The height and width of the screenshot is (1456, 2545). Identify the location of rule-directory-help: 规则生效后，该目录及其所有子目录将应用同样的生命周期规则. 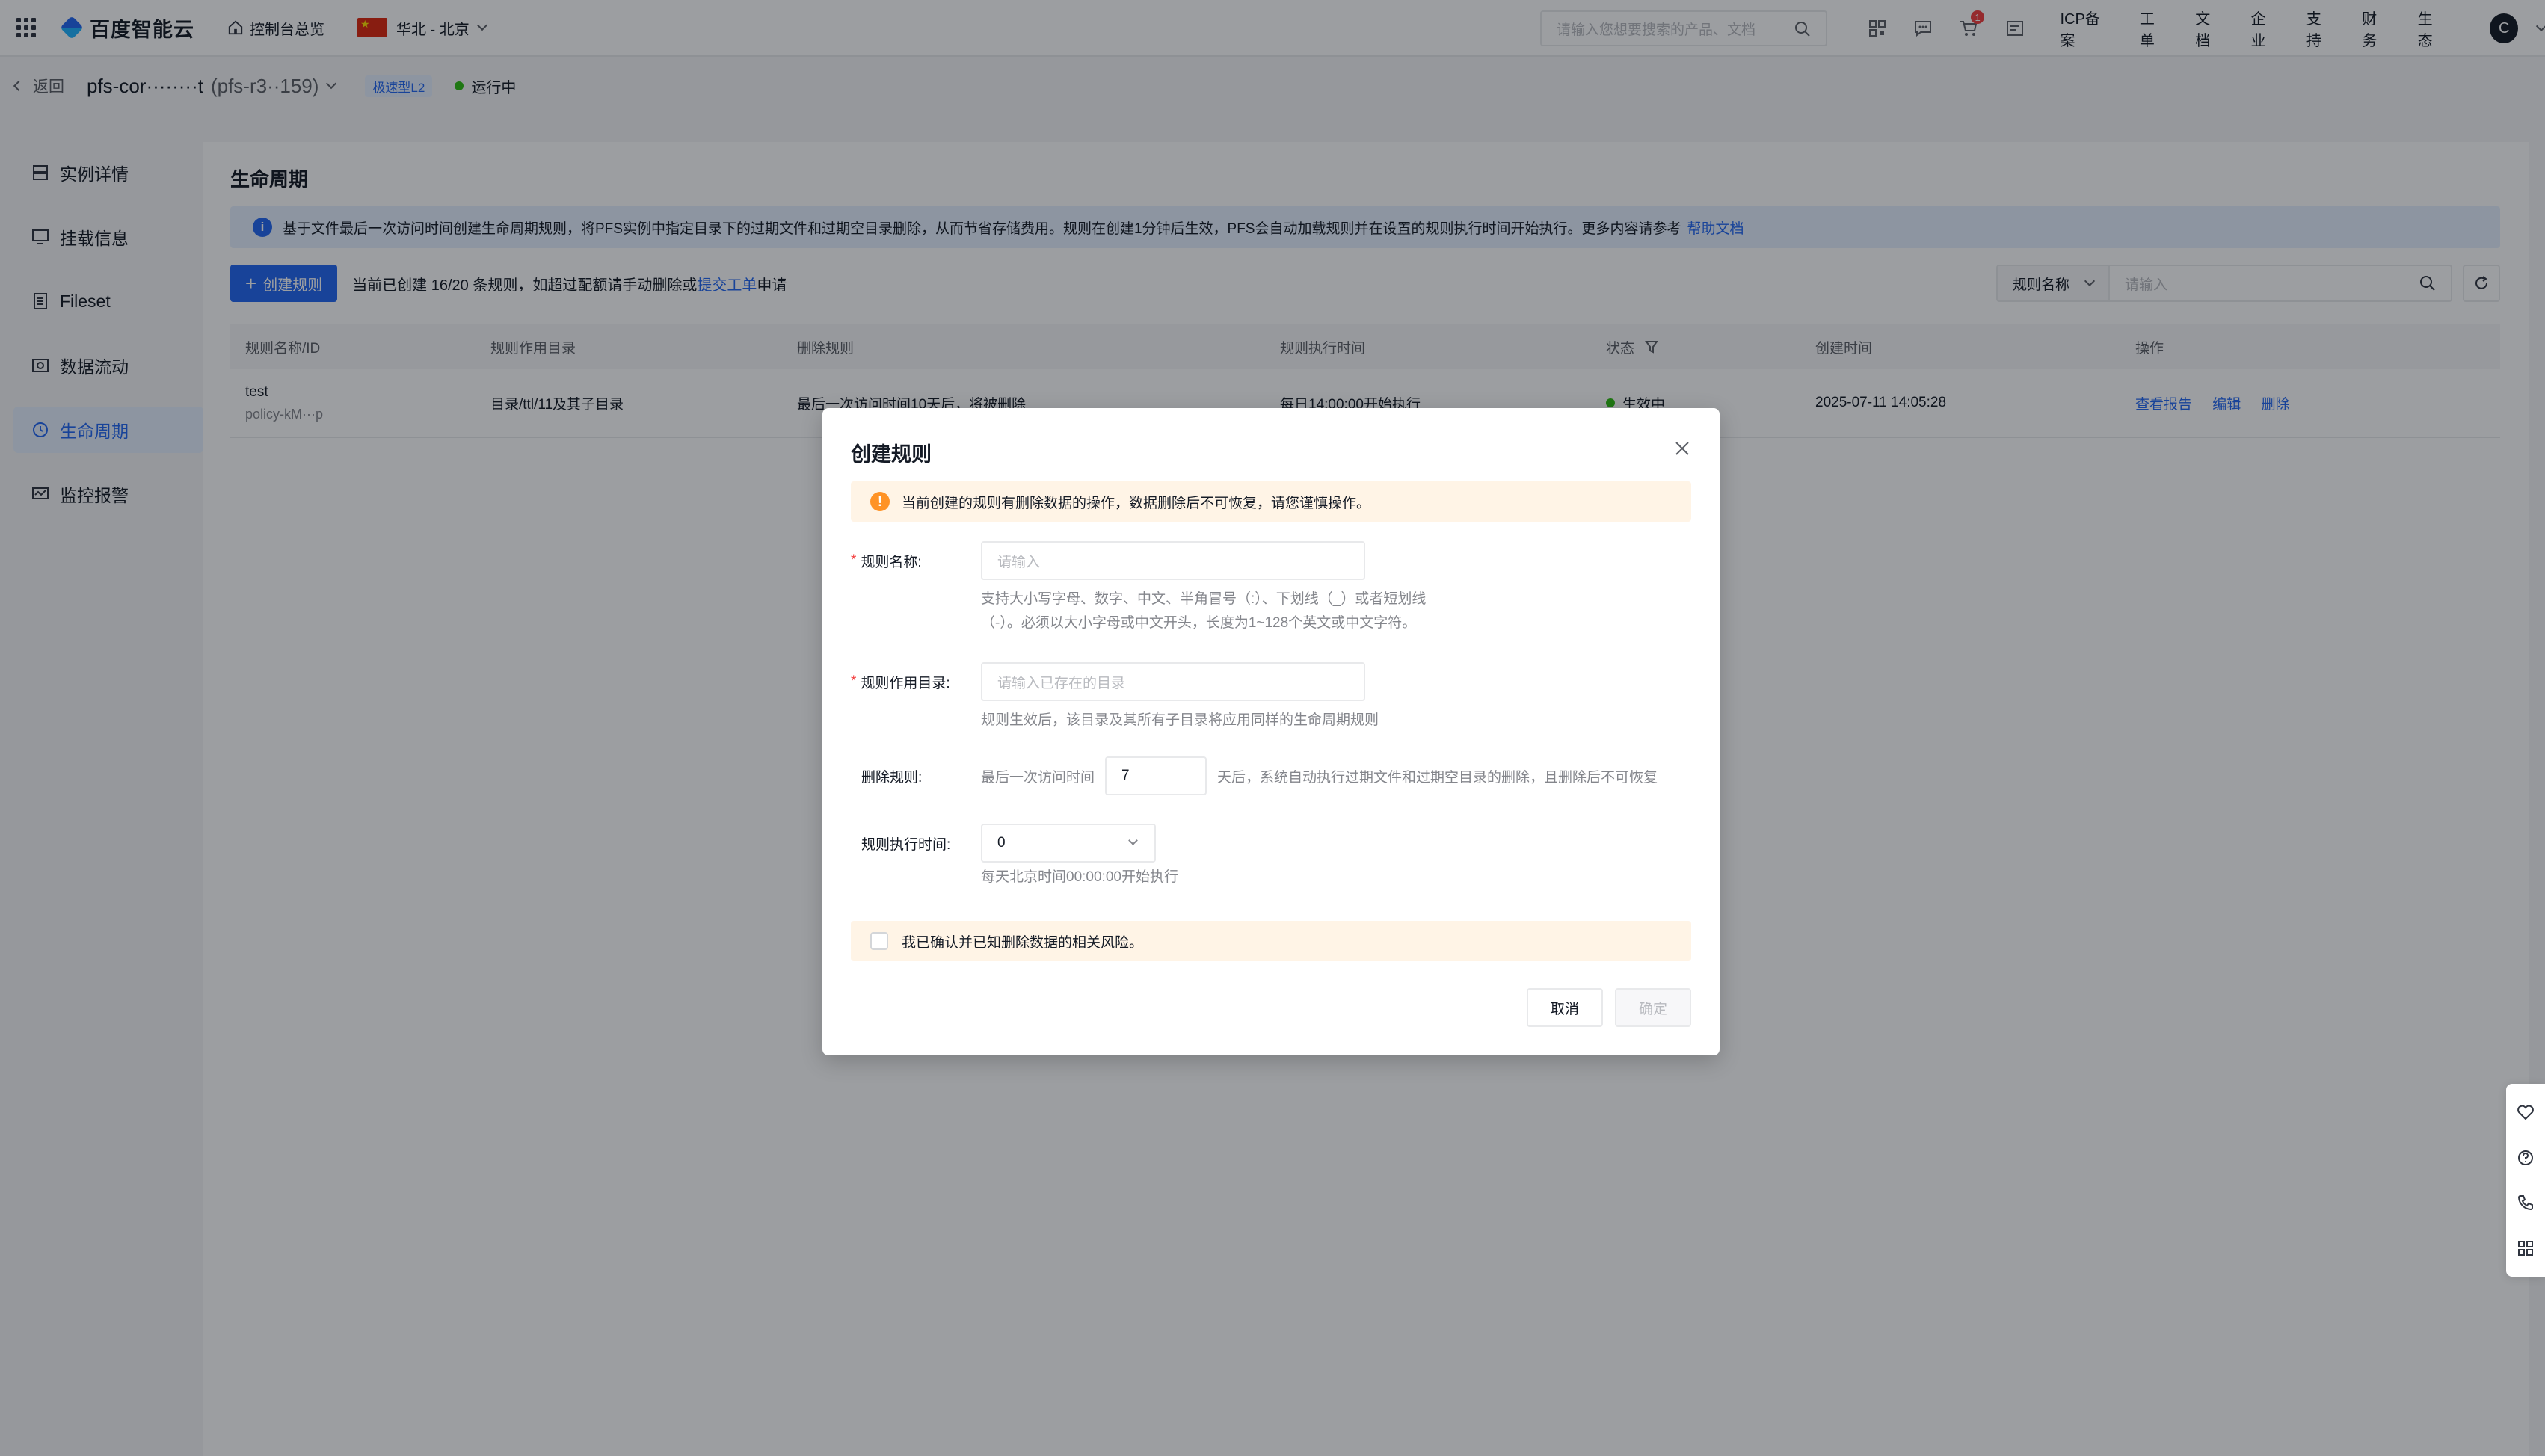
(1180, 720).